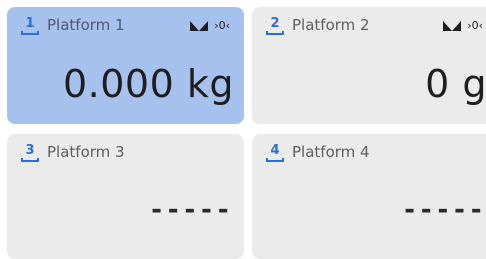  I want to click on platform-label: Platform 3, so click(86, 152).